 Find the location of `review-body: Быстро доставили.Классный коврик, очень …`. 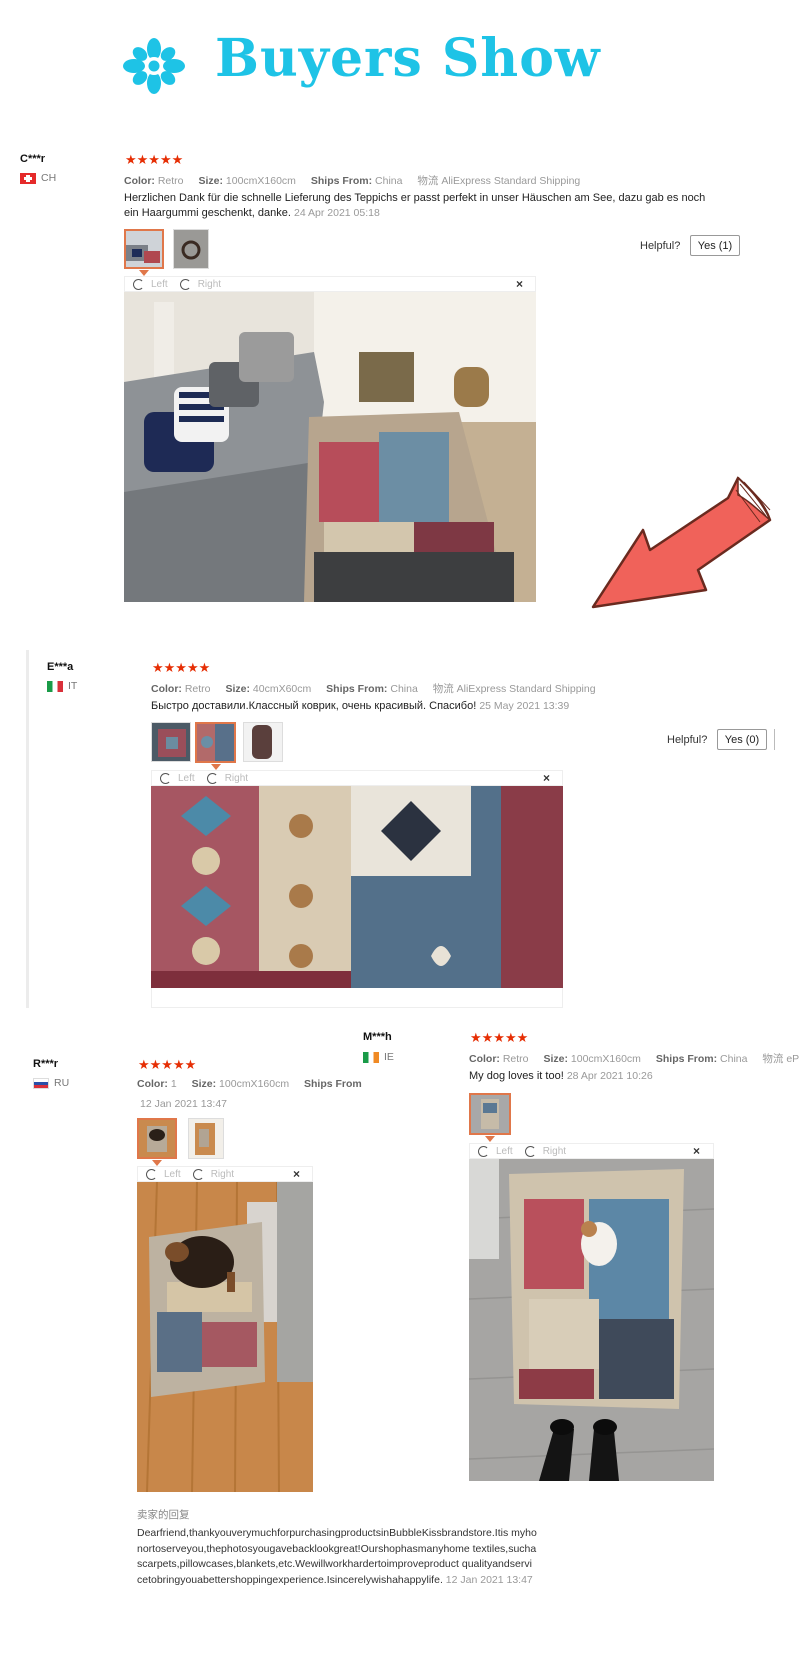

review-body: Быстро доставили.Классный коврик, очень … is located at coordinates (314, 706).